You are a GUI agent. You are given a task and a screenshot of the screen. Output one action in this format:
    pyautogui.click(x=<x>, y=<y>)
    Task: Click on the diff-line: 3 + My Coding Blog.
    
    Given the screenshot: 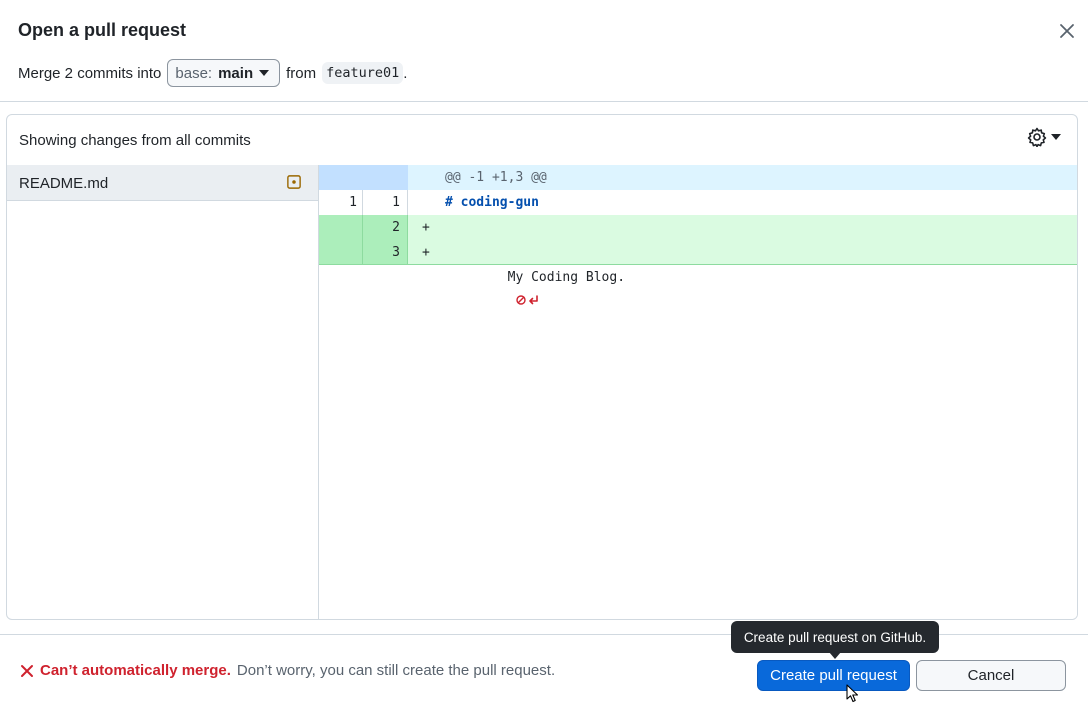 What is the action you would take?
    pyautogui.click(x=698, y=272)
    